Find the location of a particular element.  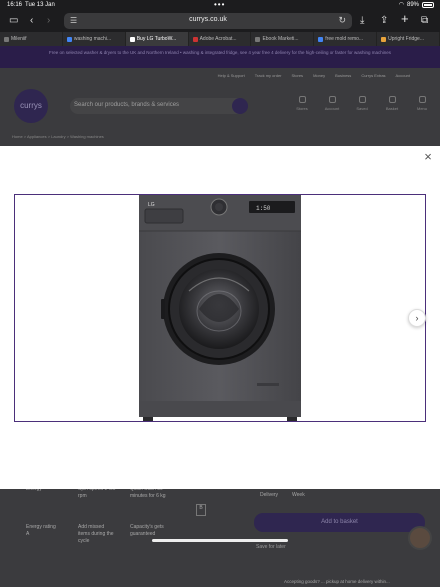

back-icon: ‹ is located at coordinates (31, 21).